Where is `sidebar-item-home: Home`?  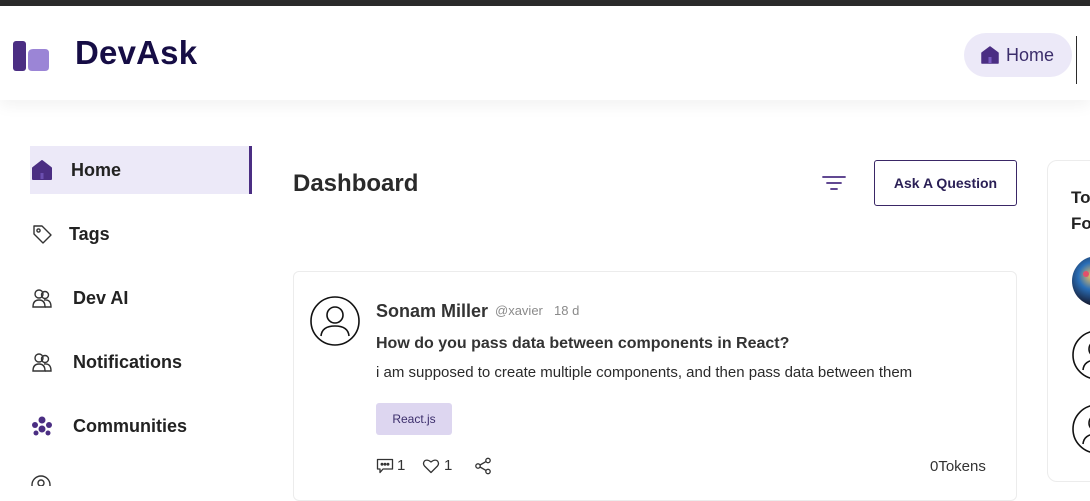 sidebar-item-home: Home is located at coordinates (141, 170).